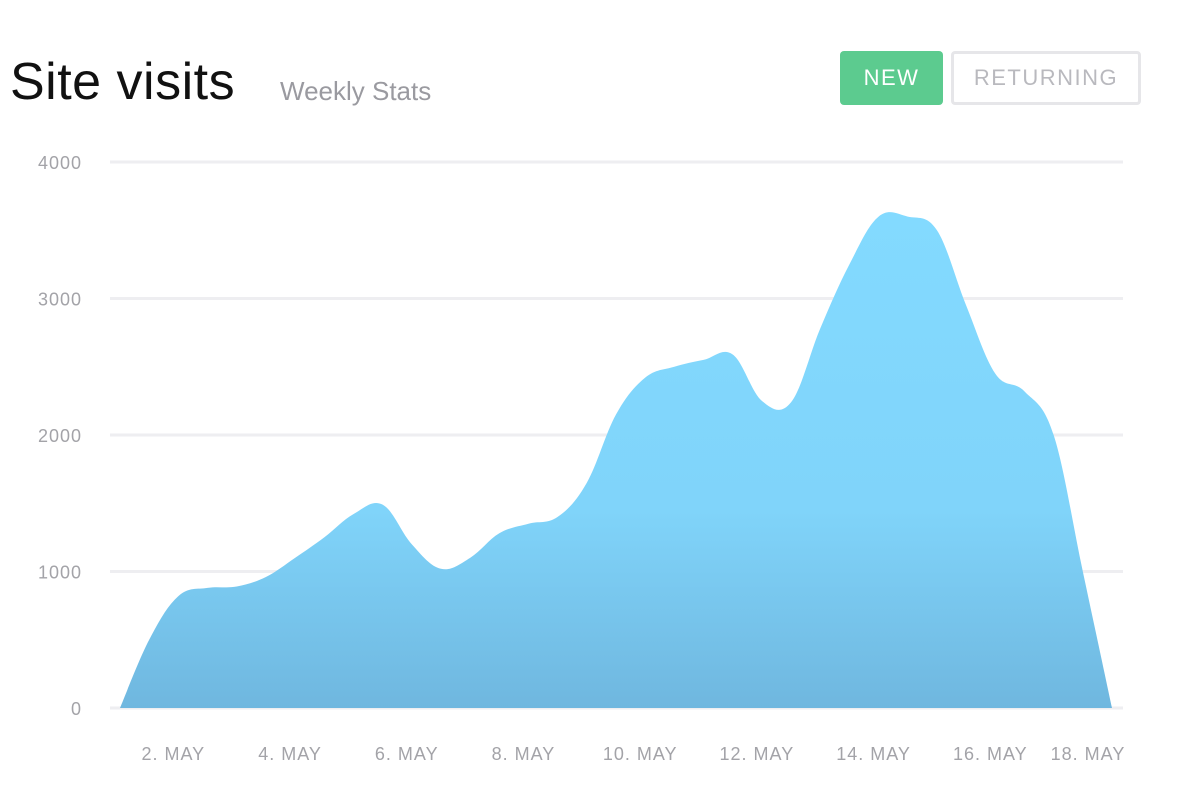 The width and height of the screenshot is (1180, 808). I want to click on x-tick-label: 2. MAY, so click(174, 754).